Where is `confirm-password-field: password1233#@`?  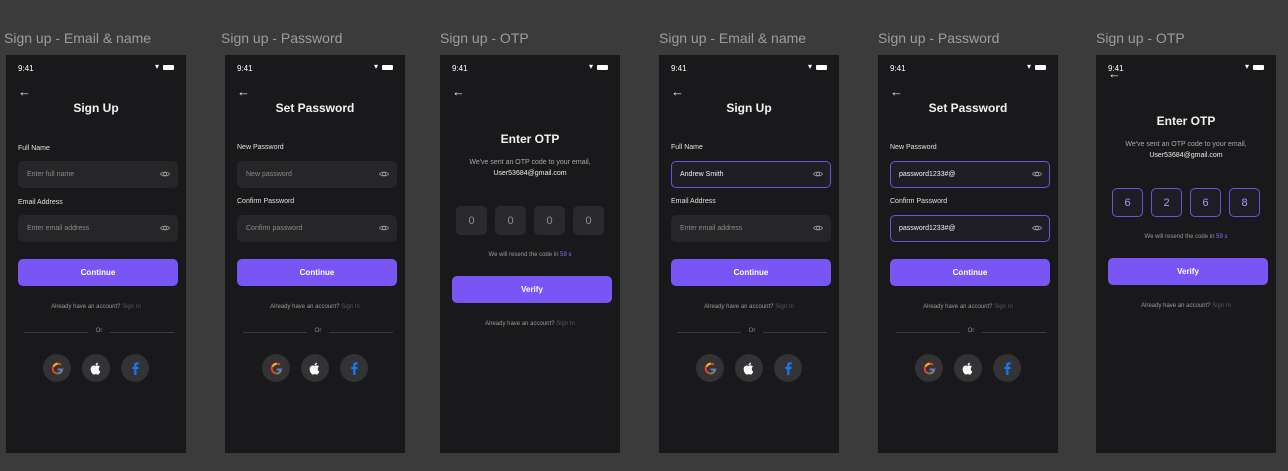 confirm-password-field: password1233#@ is located at coordinates (970, 228).